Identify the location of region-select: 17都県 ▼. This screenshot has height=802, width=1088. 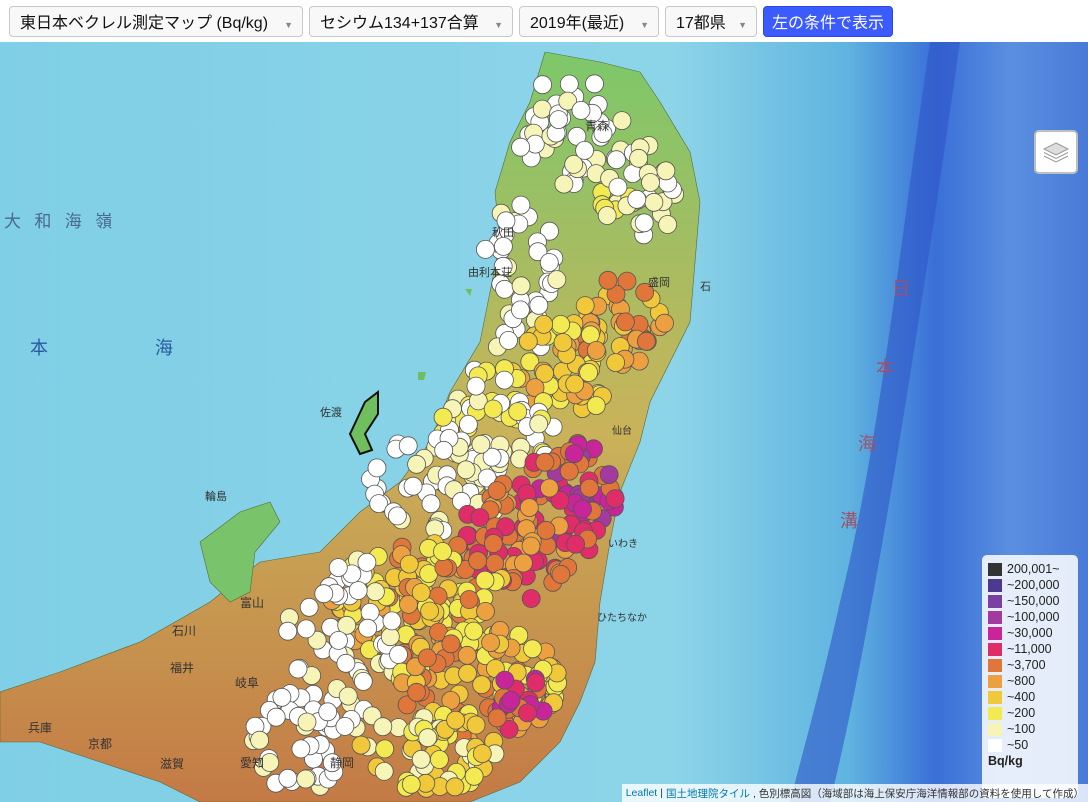
(711, 21).